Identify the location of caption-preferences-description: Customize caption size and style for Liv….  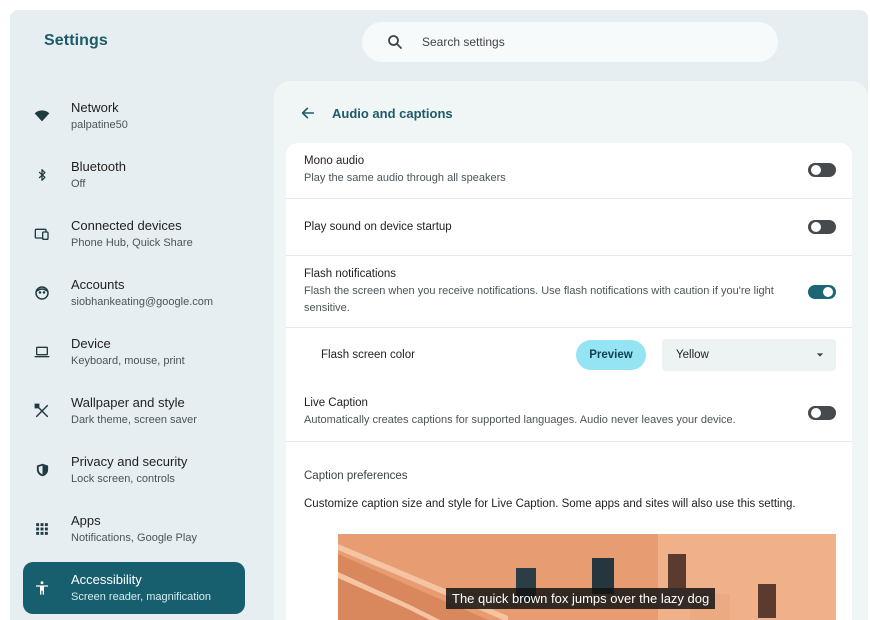
(550, 504).